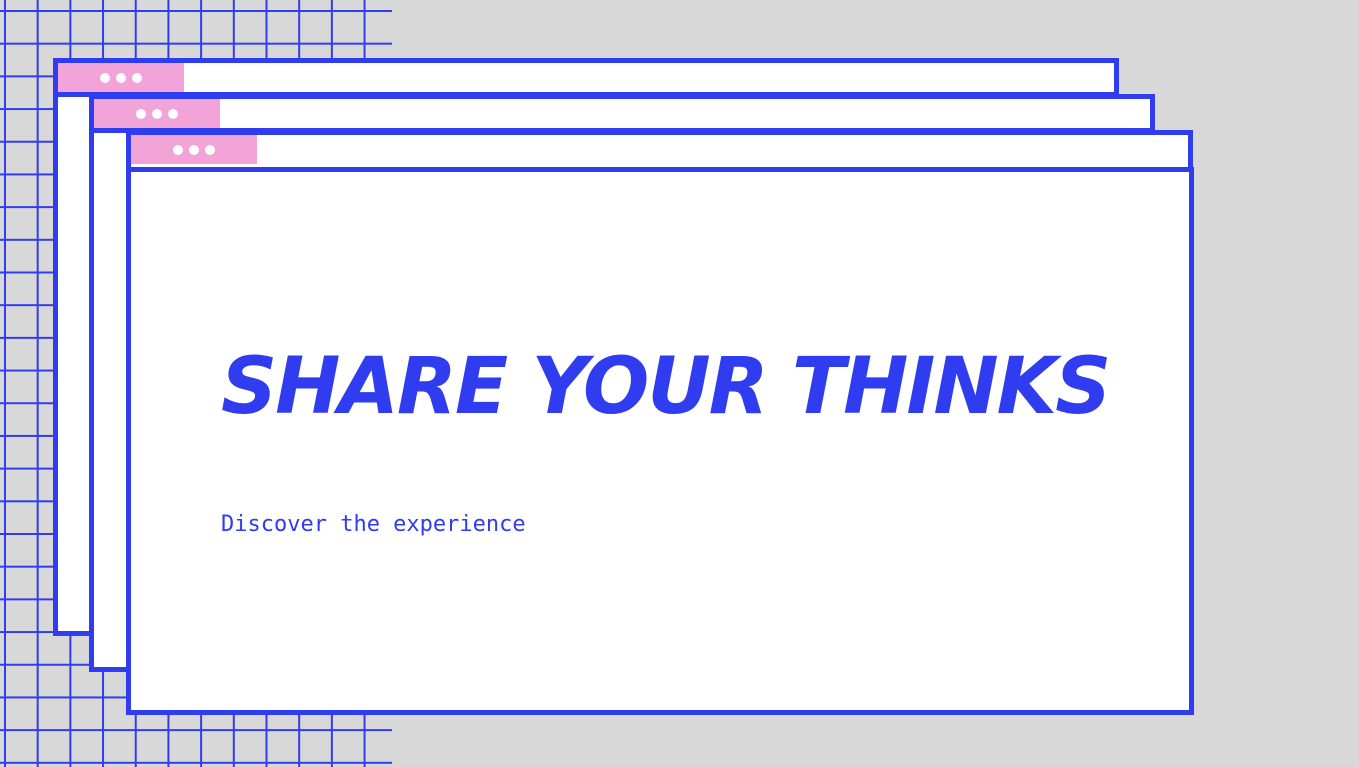 The width and height of the screenshot is (1359, 767). What do you see at coordinates (373, 524) in the screenshot?
I see `page-subtitle: Discover the experience` at bounding box center [373, 524].